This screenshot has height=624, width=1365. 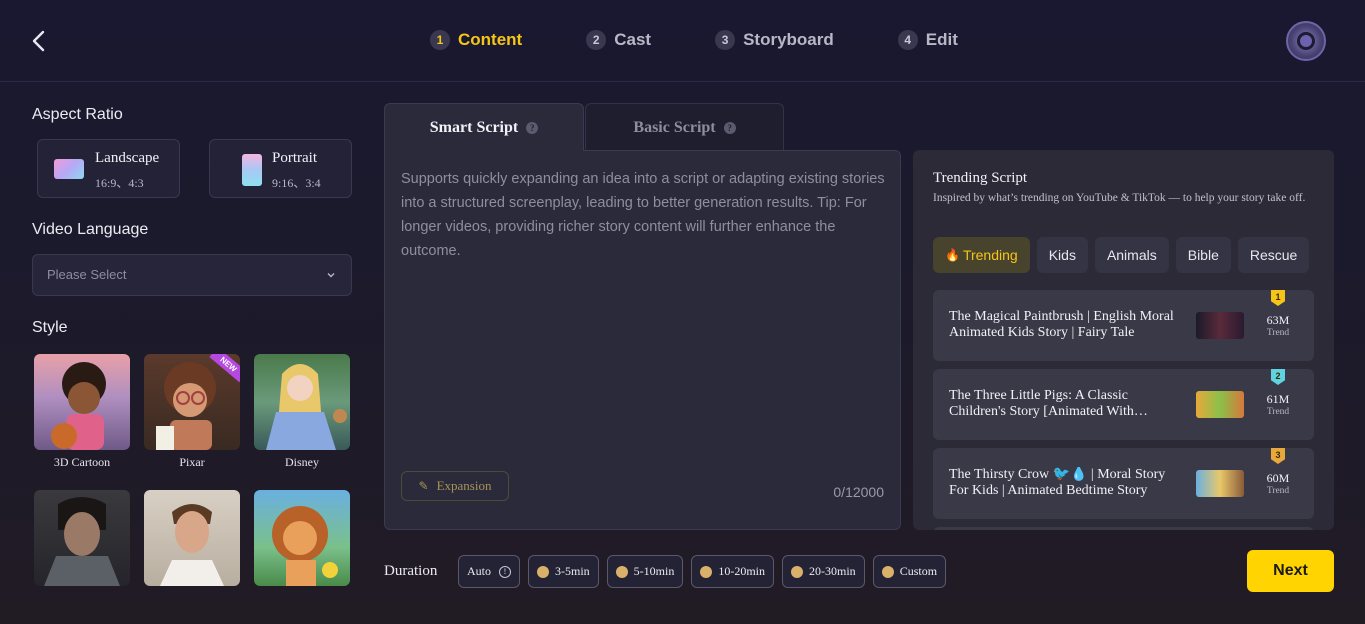 I want to click on tab-smart-script: Smart Script?, so click(x=484, y=127).